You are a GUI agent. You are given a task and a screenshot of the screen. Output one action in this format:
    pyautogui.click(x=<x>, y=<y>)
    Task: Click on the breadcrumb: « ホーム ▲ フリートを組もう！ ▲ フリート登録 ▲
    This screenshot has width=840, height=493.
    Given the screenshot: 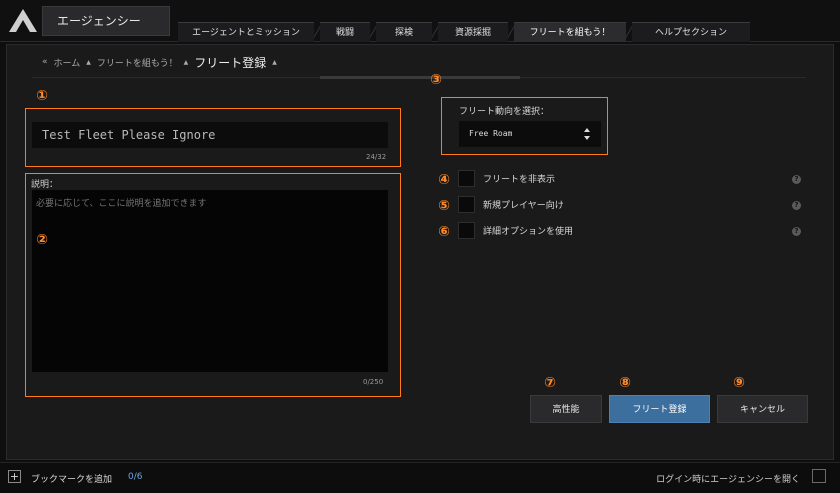 What is the action you would take?
    pyautogui.click(x=159, y=62)
    